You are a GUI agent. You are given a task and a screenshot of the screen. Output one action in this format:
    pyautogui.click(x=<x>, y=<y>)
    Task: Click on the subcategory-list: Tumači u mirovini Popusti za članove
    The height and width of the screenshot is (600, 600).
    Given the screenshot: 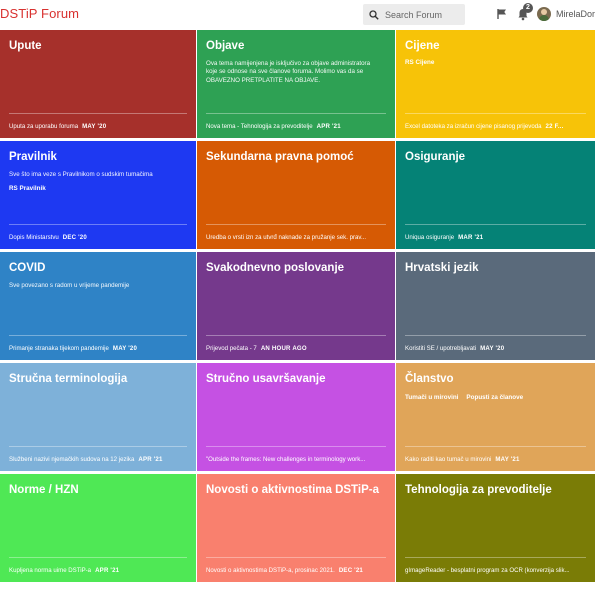 What is the action you would take?
    pyautogui.click(x=468, y=397)
    